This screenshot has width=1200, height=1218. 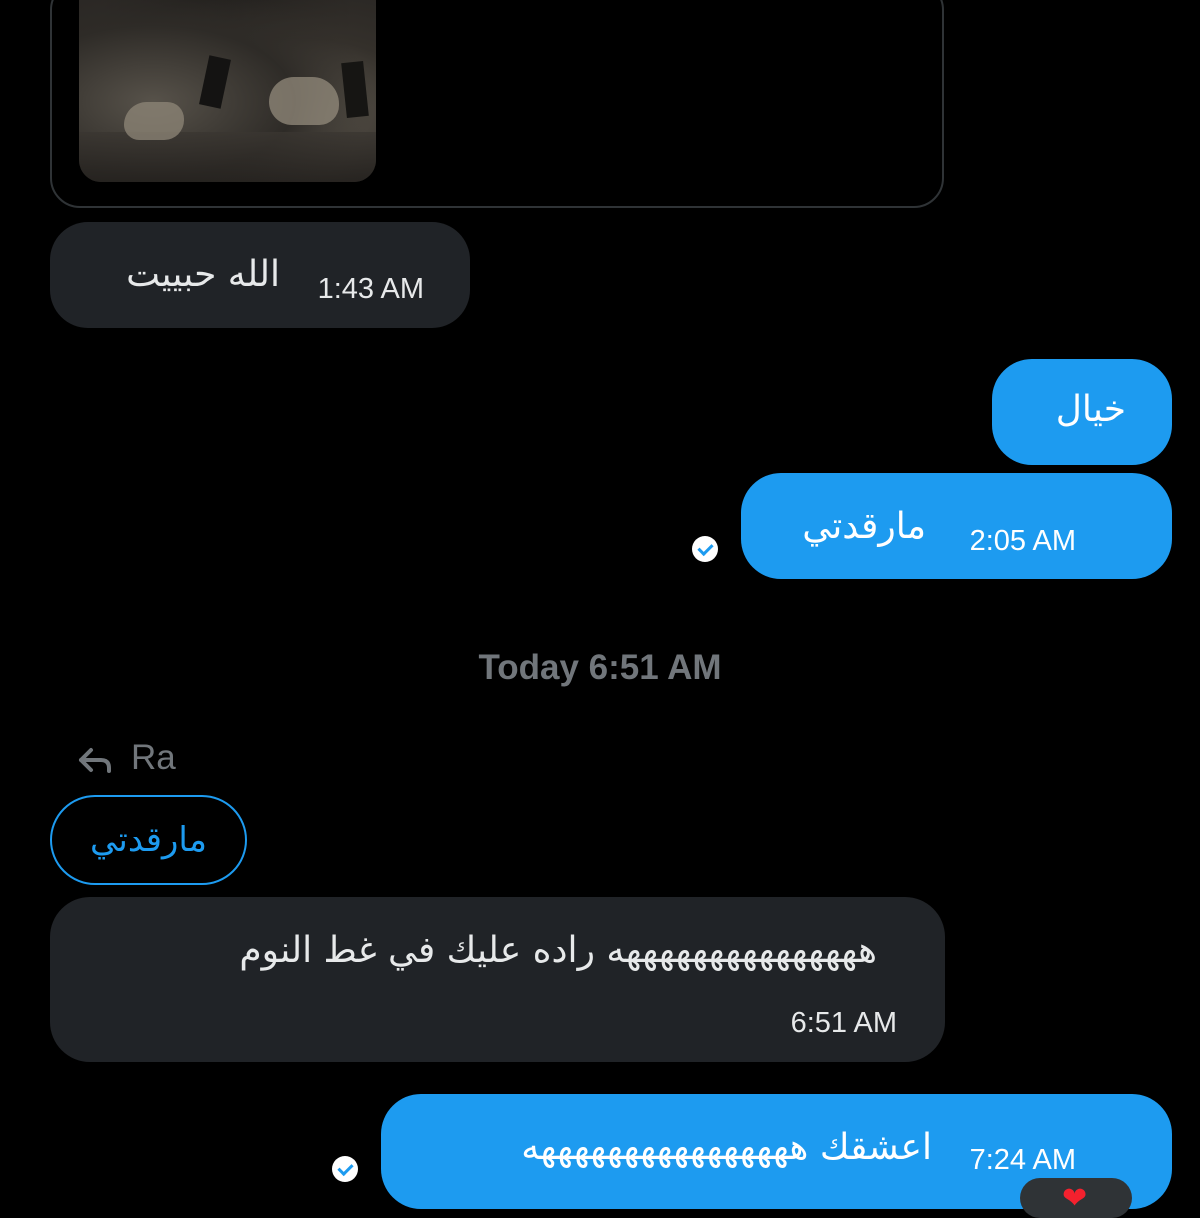 I want to click on message-text: خيال, so click(x=1090, y=409).